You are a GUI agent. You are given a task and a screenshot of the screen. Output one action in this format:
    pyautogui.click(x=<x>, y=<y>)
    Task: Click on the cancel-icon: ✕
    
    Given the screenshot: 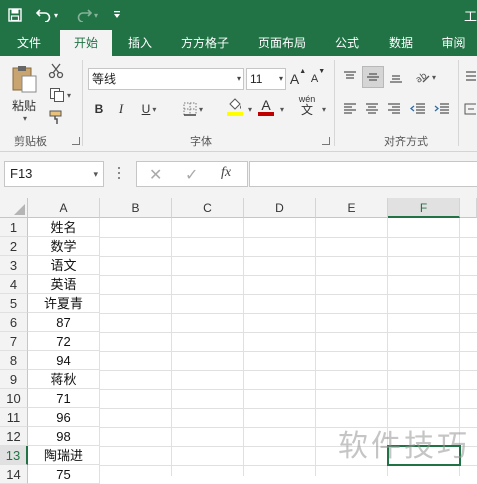 What is the action you would take?
    pyautogui.click(x=155, y=175)
    